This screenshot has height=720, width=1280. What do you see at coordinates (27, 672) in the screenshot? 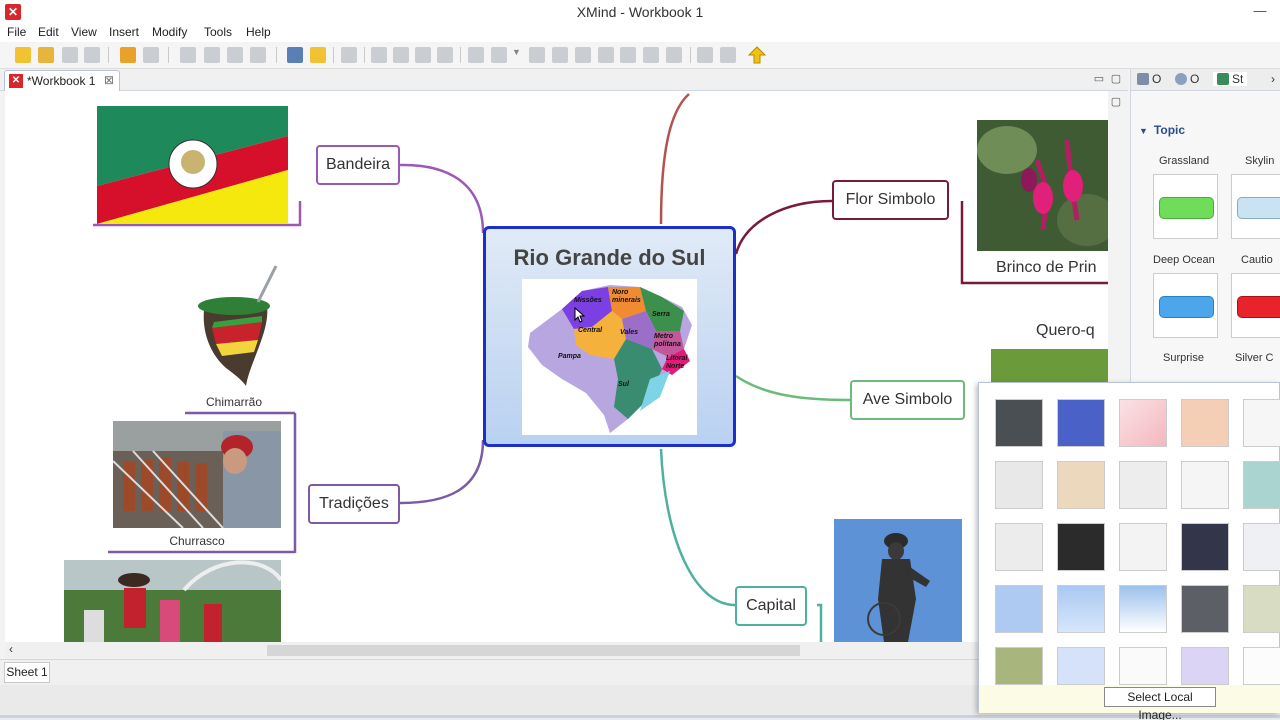
I see `sheet-tab-1: Sheet 1` at bounding box center [27, 672].